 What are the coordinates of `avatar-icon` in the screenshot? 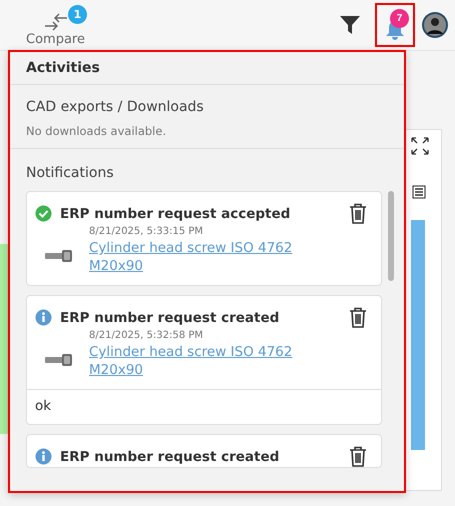 It's located at (435, 25).